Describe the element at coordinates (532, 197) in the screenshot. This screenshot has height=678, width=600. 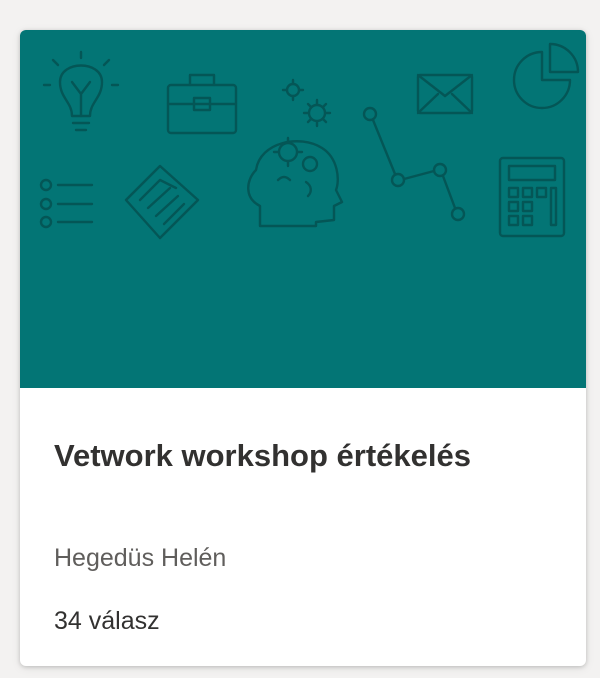
I see `calculator-icon` at that location.